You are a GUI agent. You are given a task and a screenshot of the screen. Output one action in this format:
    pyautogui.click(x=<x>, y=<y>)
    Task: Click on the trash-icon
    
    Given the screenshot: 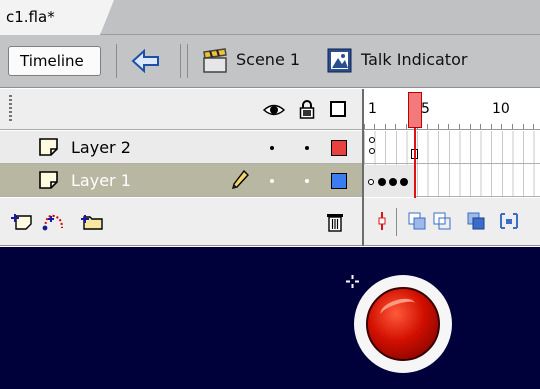 What is the action you would take?
    pyautogui.click(x=335, y=222)
    